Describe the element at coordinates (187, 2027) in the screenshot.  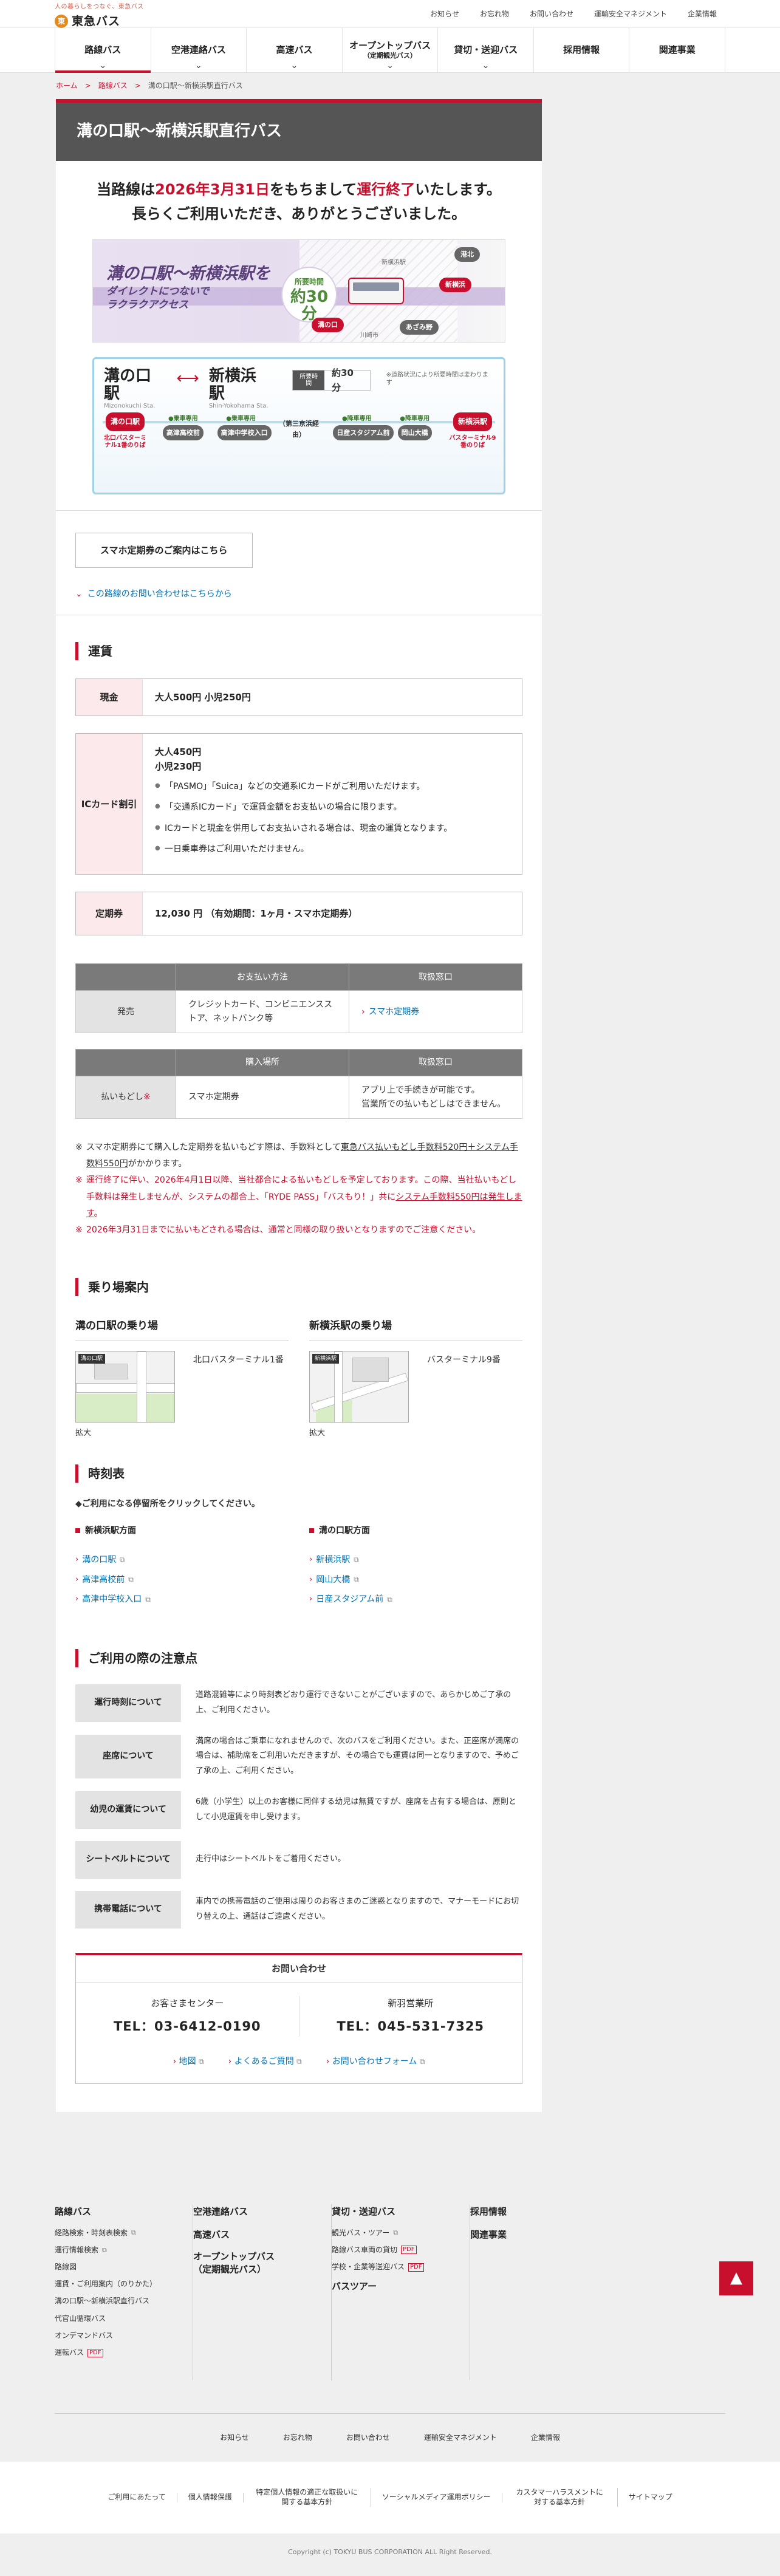
I see `contact-tel: TEL：03-6412-0190` at that location.